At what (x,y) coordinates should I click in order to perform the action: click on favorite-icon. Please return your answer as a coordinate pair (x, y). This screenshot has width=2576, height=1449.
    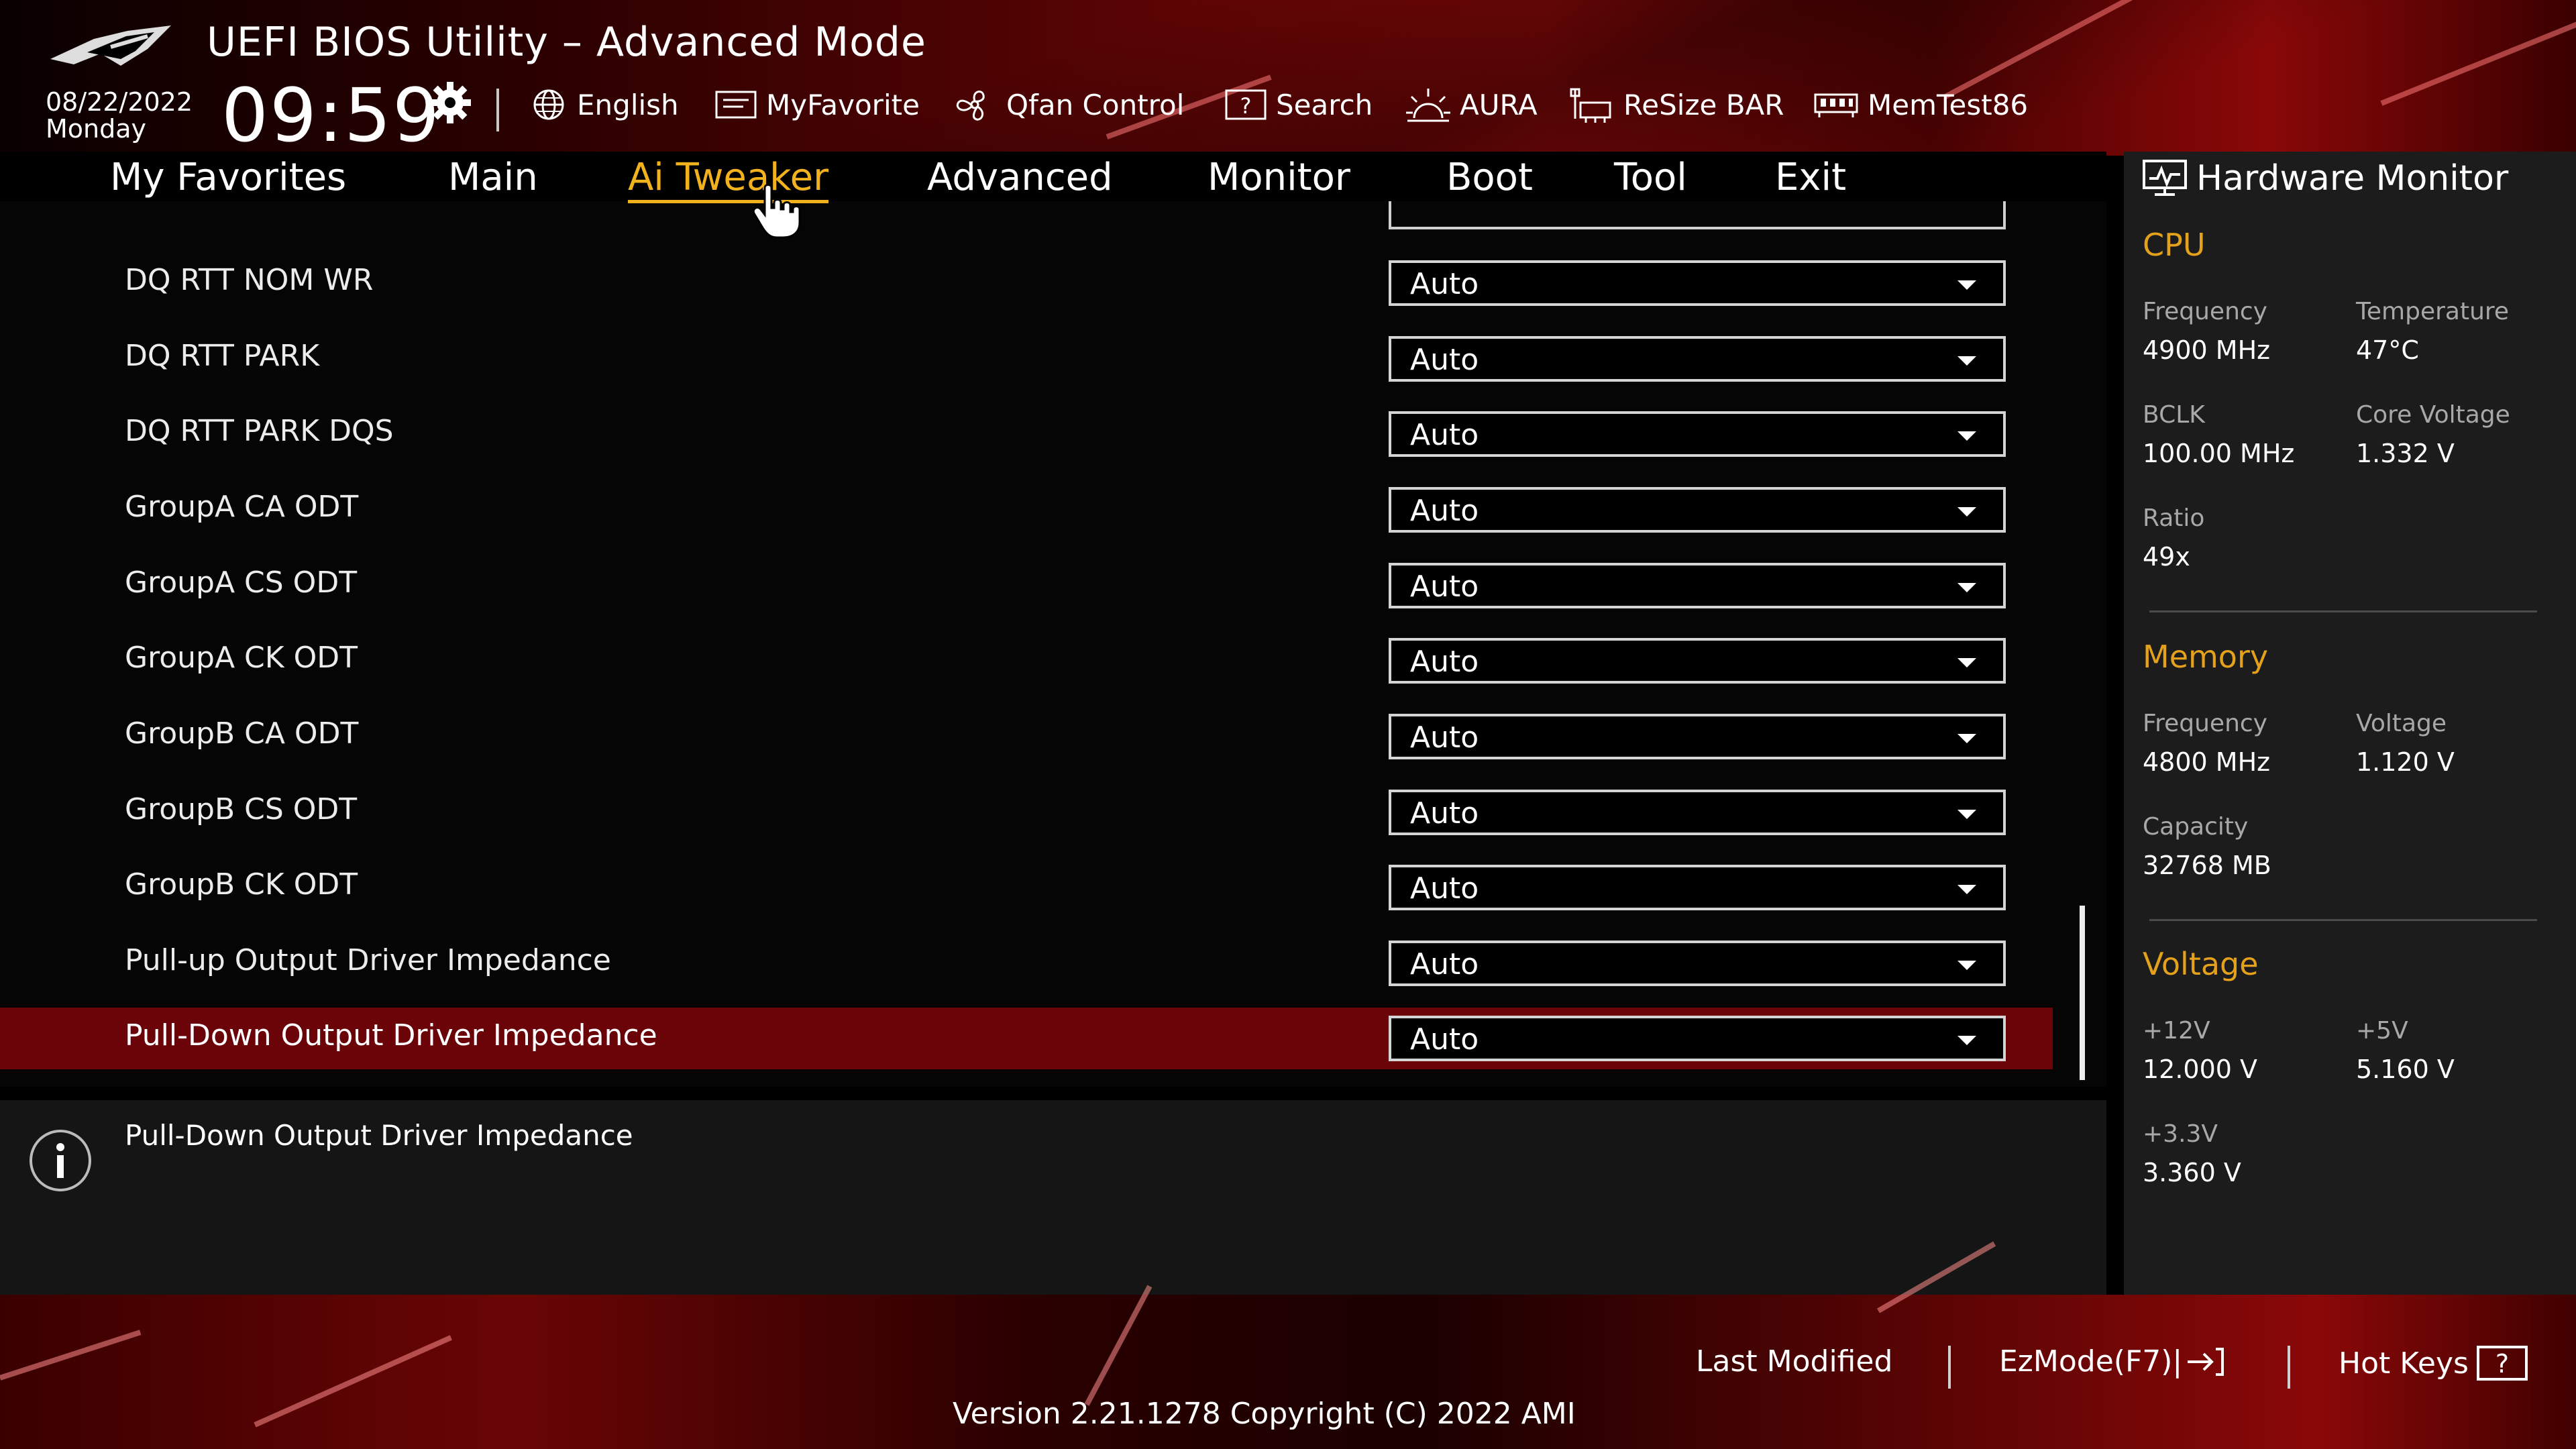
    Looking at the image, I should click on (736, 105).